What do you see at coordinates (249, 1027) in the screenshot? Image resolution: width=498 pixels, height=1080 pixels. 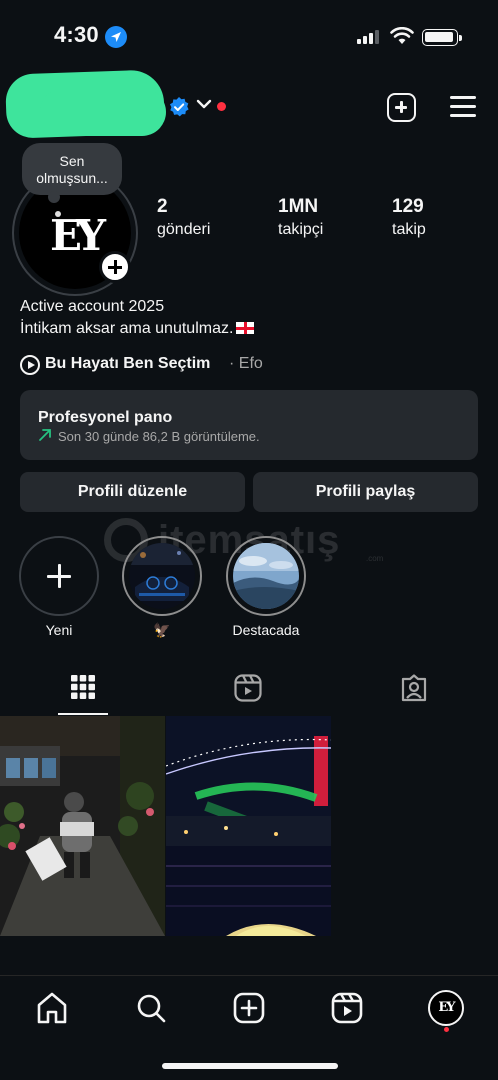 I see `bottom-nav: EY` at bounding box center [249, 1027].